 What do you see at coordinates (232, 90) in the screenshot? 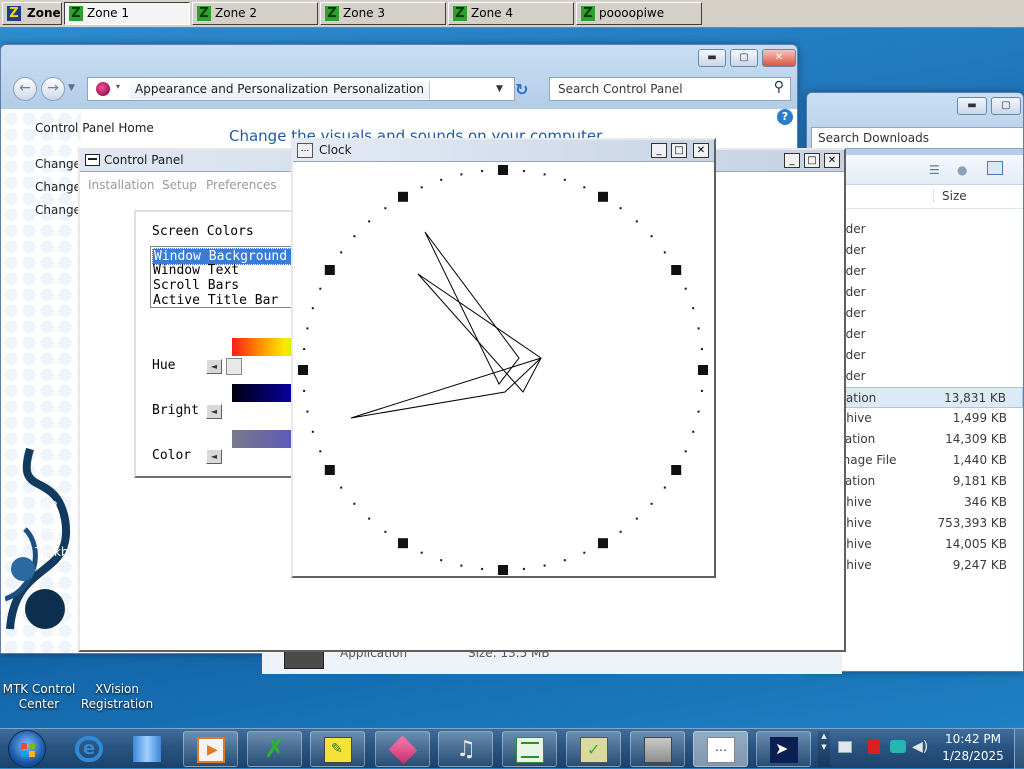
I see `breadcrumb-appearance: Appearance and Personalization` at bounding box center [232, 90].